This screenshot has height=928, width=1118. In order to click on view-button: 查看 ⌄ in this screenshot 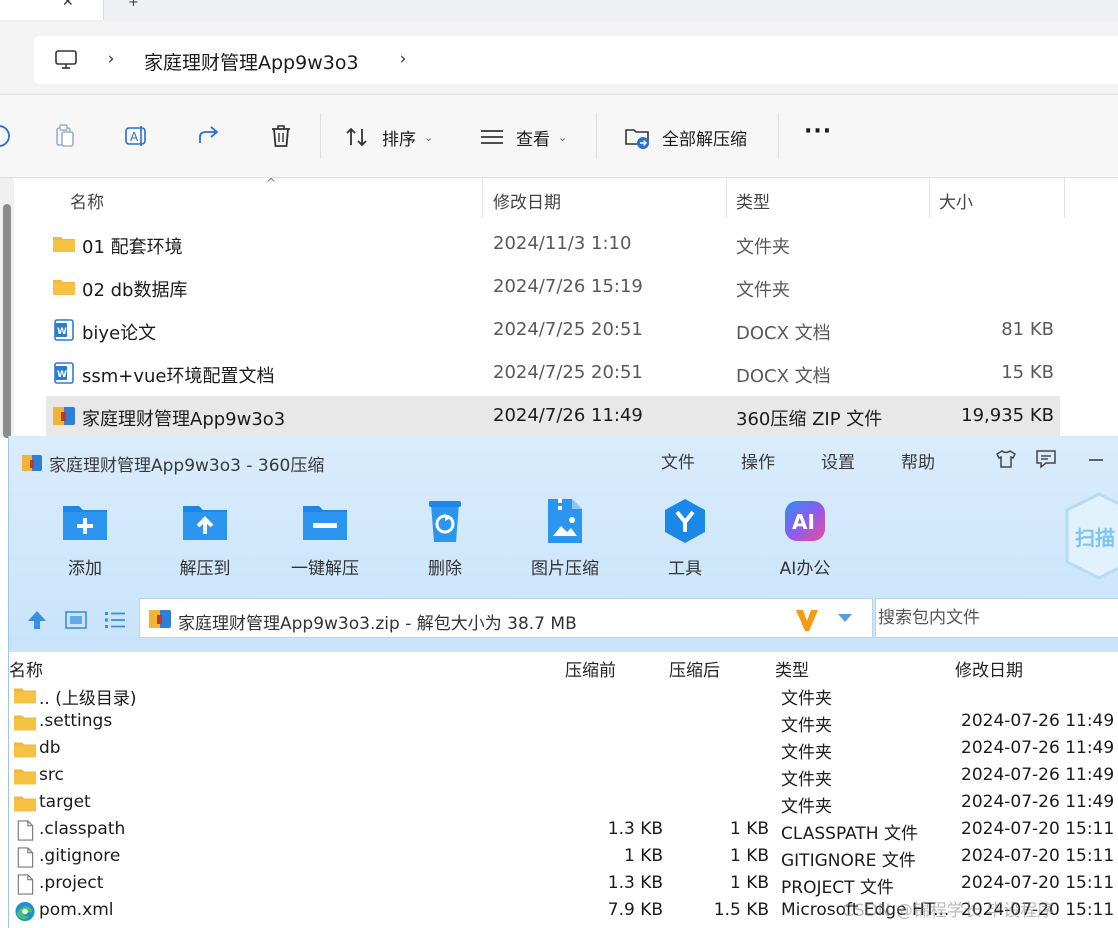, I will do `click(523, 137)`.